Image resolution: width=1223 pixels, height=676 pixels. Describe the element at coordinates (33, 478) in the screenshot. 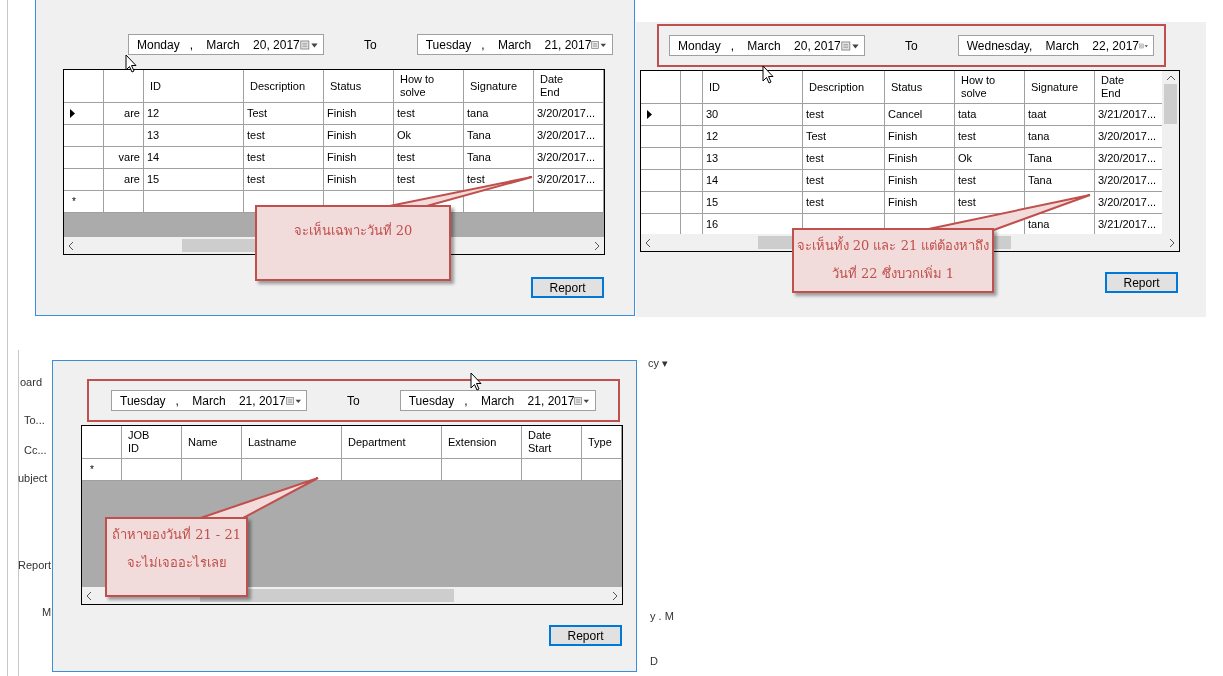

I see `background-label: ubject` at that location.